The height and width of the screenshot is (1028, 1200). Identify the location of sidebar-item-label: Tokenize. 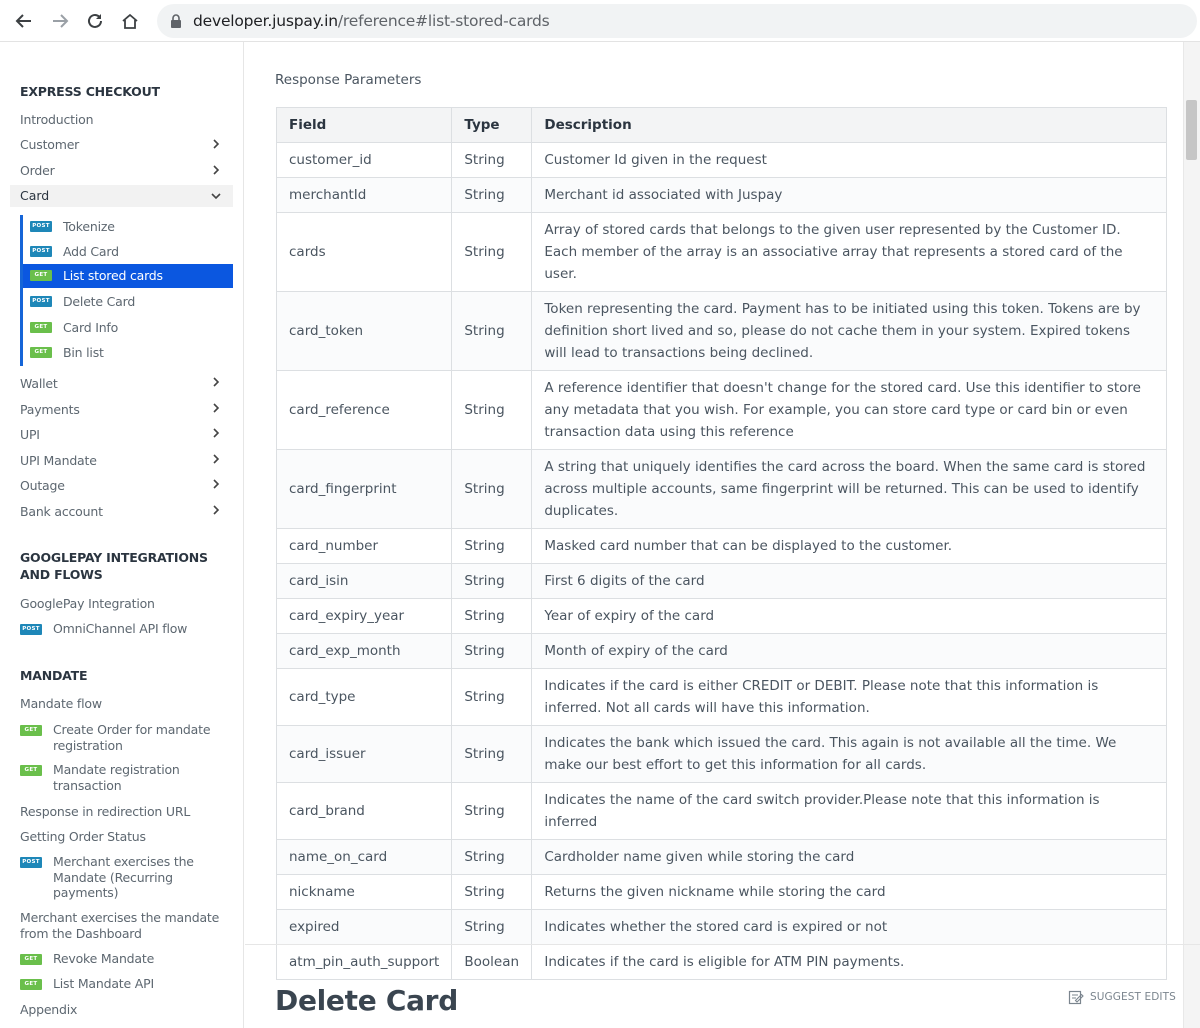
(89, 226).